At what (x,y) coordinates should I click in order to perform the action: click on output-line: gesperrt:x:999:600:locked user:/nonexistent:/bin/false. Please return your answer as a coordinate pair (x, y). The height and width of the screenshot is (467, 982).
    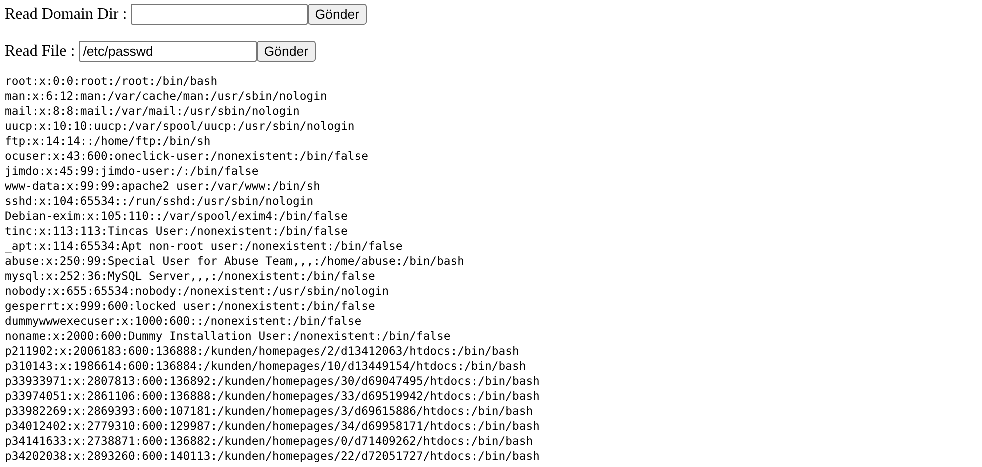
    Looking at the image, I should click on (190, 306).